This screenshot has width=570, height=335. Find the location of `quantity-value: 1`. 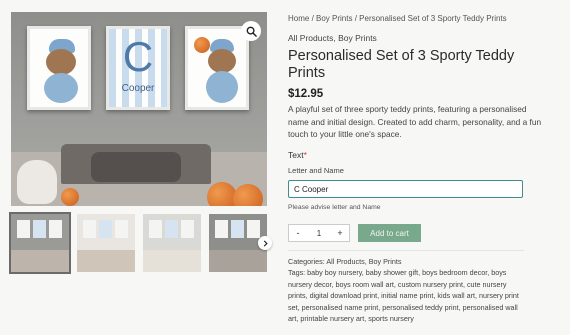

quantity-value: 1 is located at coordinates (319, 233).